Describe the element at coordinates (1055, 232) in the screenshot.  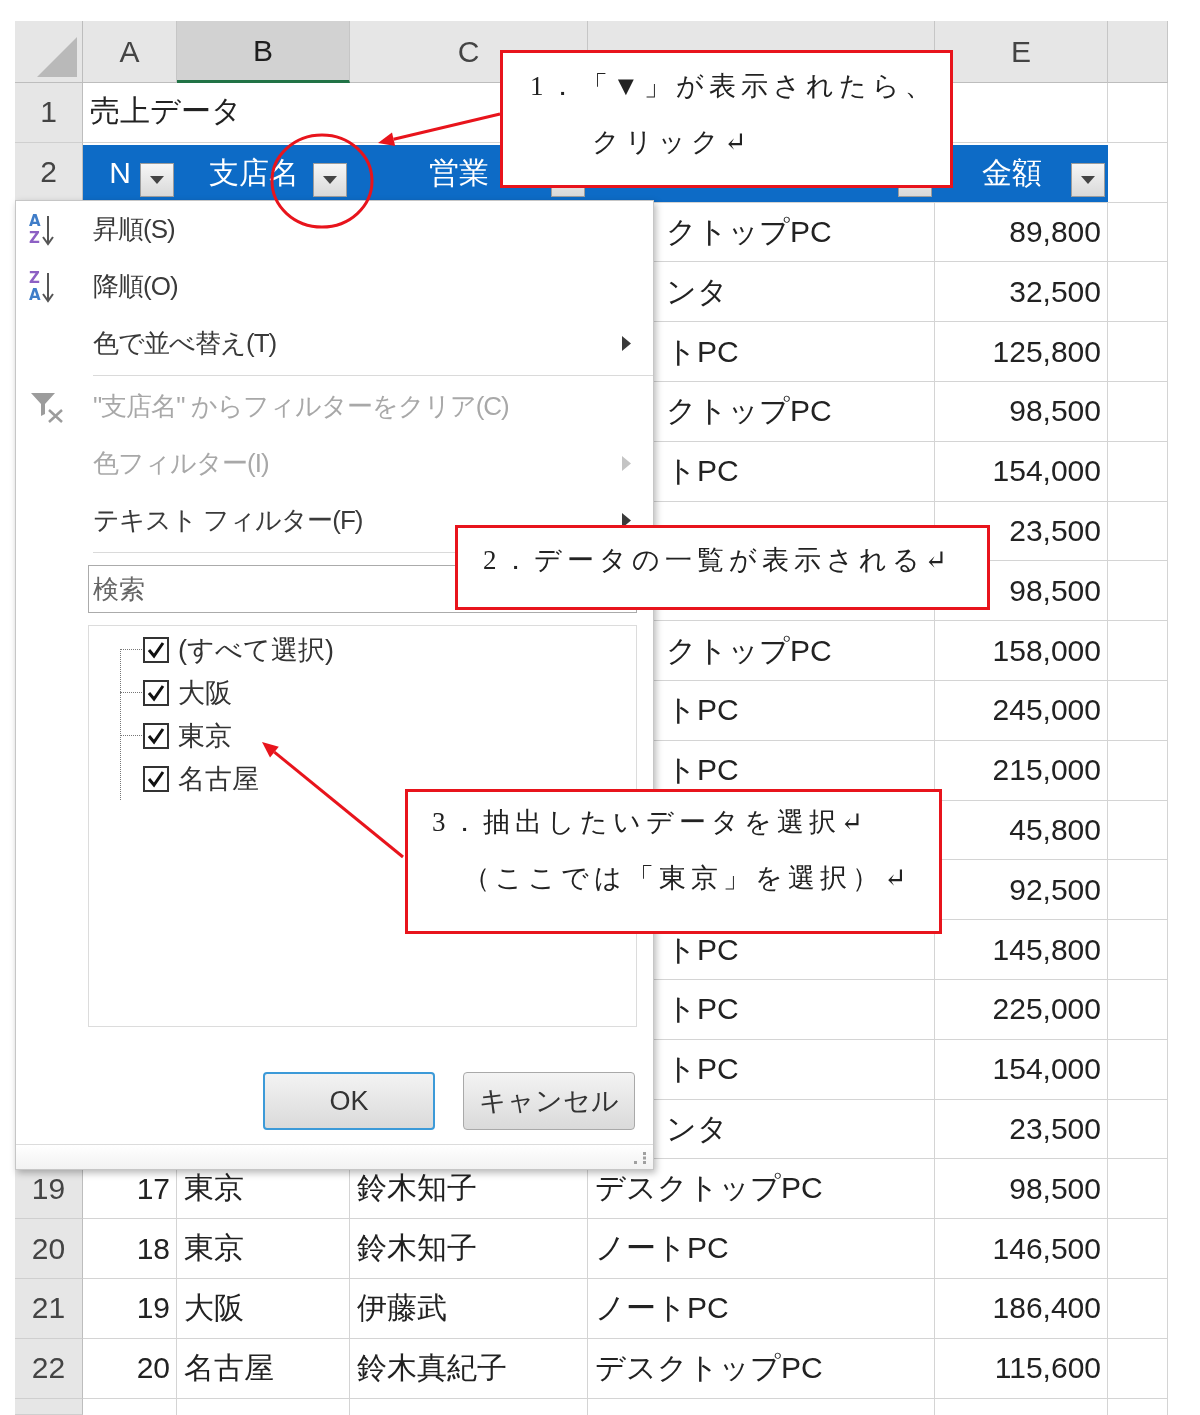
I see `table-cell-text: 89,800` at that location.